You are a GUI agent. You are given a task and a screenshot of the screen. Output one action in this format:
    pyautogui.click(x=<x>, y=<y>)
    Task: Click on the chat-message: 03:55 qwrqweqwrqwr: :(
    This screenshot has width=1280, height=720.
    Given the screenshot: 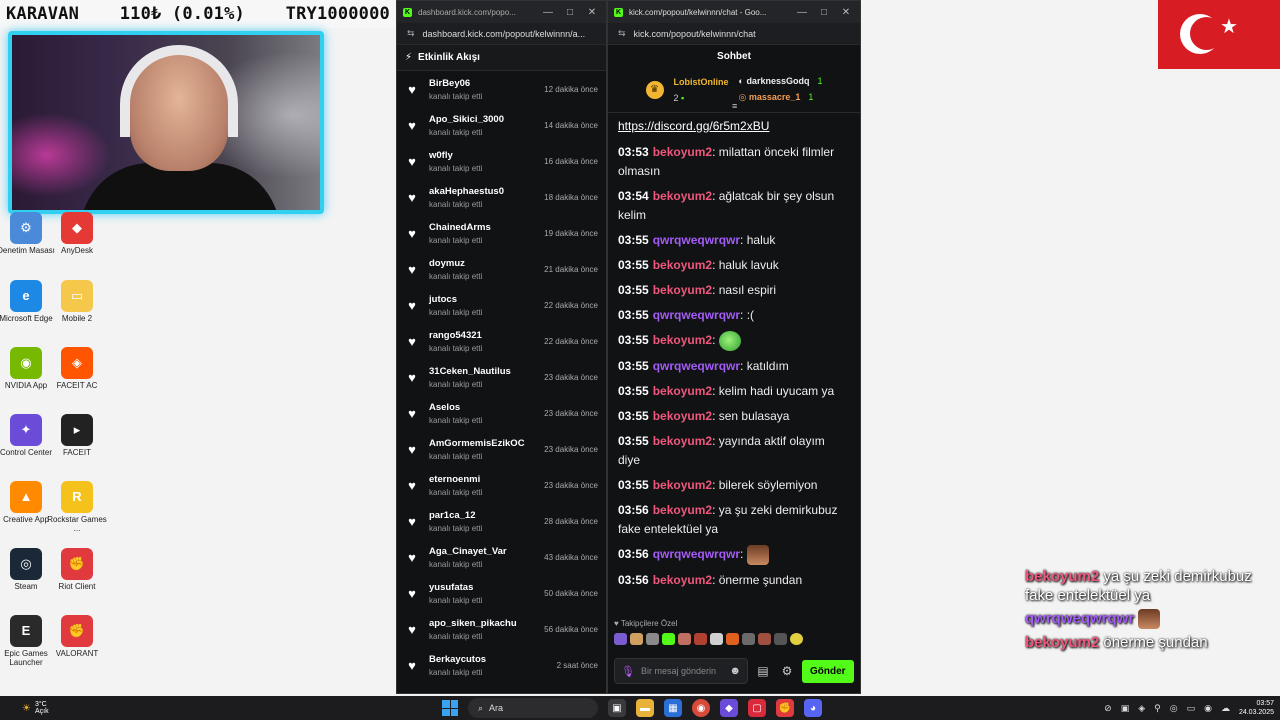 What is the action you would take?
    pyautogui.click(x=734, y=315)
    